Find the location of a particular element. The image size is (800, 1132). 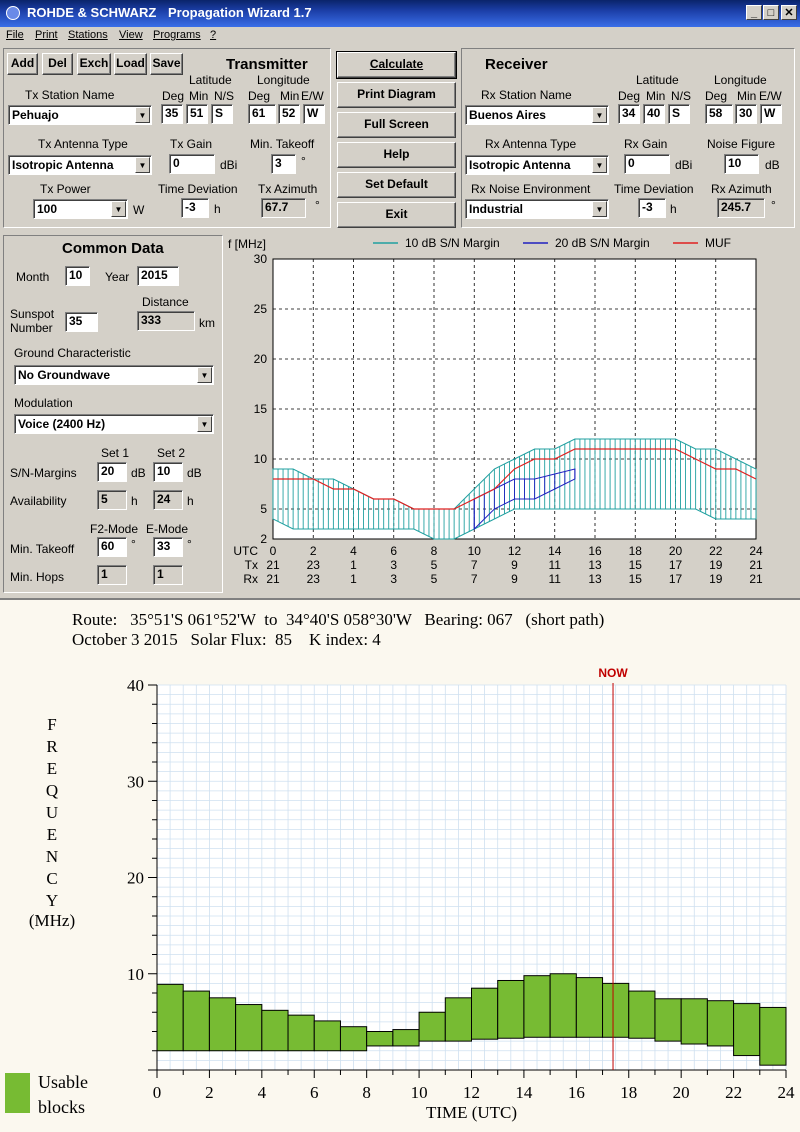

add-button: Add is located at coordinates (22, 64).